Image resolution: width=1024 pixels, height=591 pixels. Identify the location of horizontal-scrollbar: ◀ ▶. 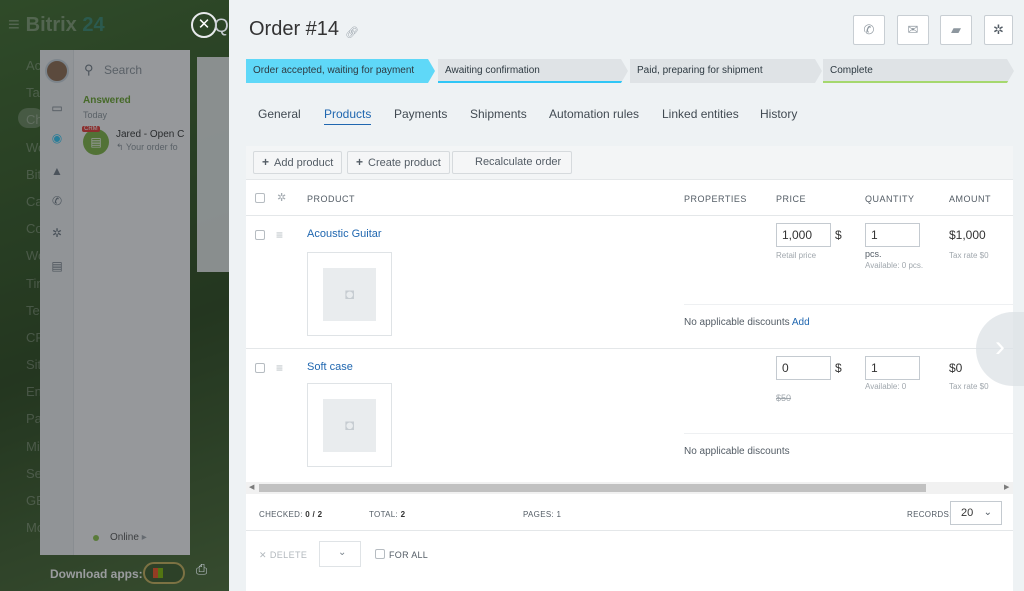
(629, 488).